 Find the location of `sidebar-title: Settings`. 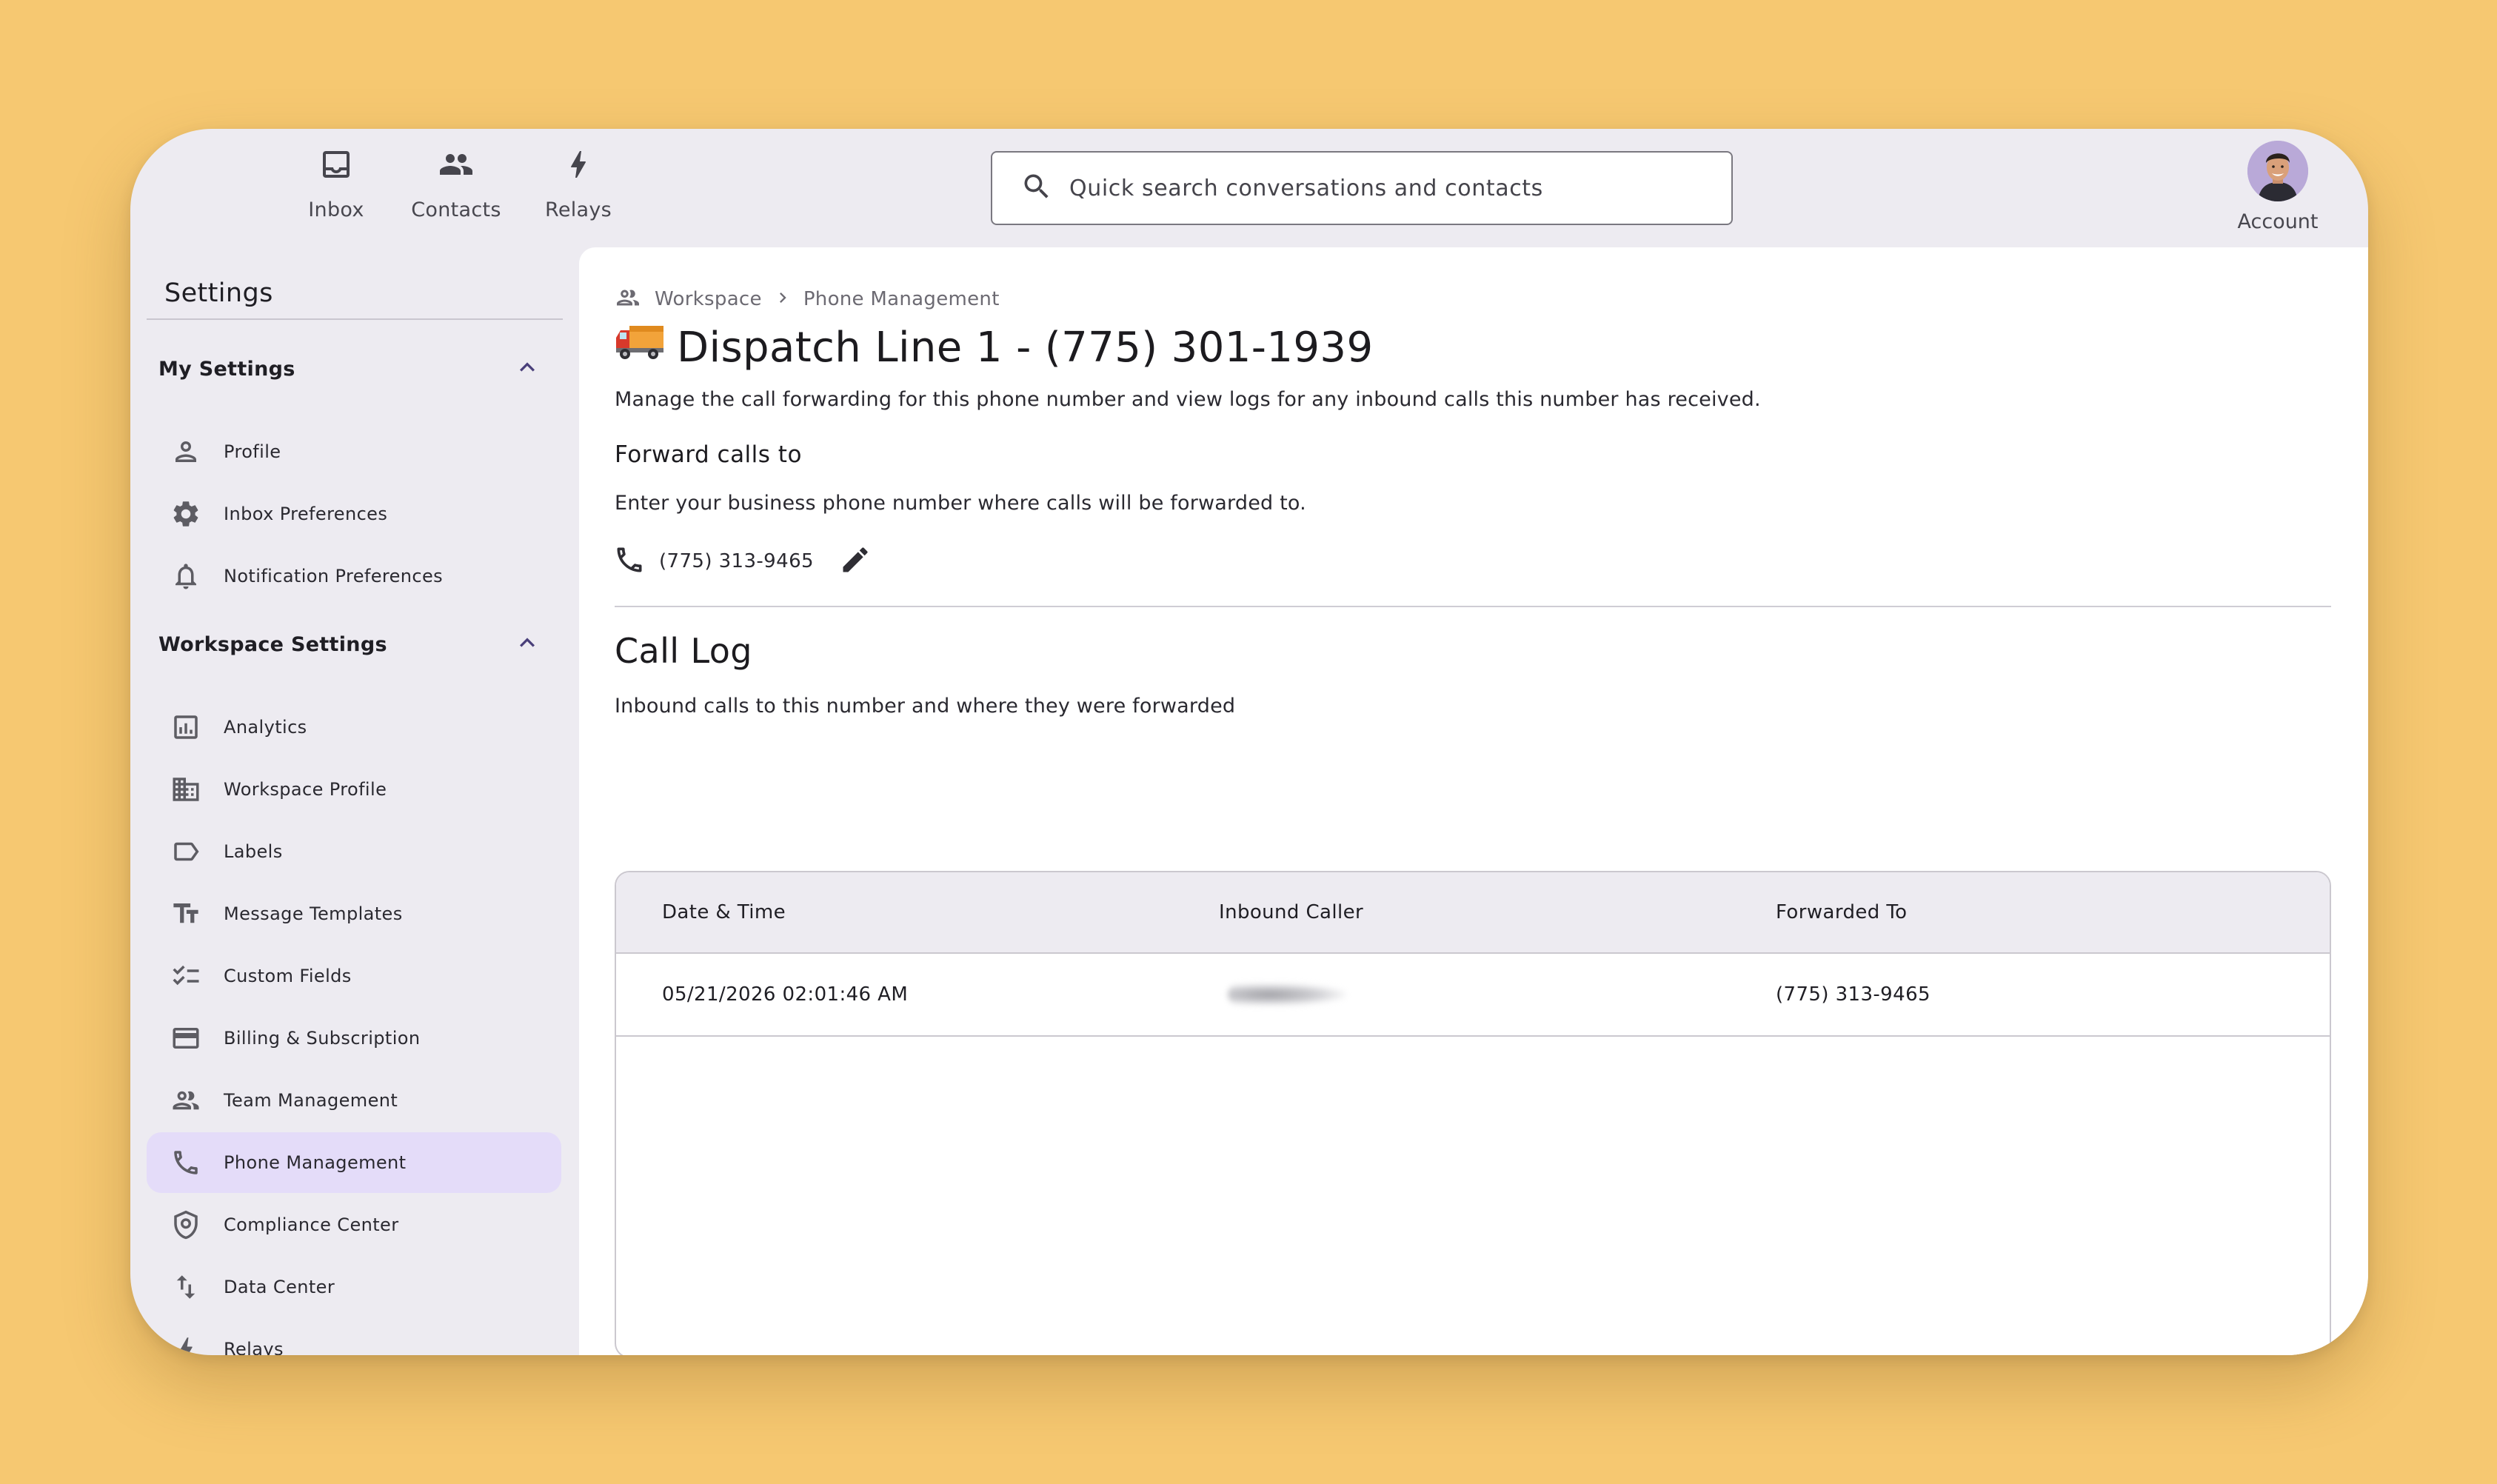

sidebar-title: Settings is located at coordinates (218, 293).